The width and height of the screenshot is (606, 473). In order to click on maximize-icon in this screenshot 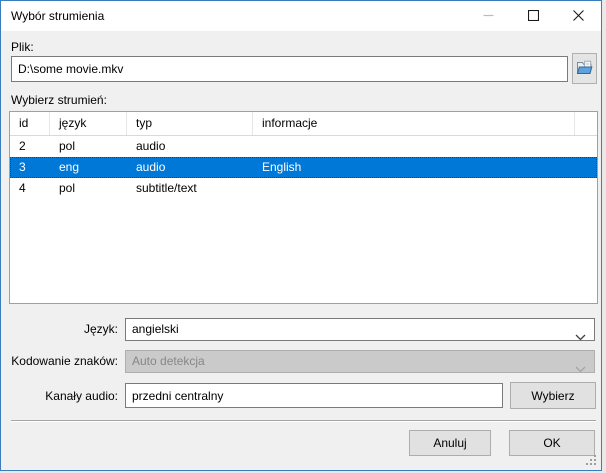, I will do `click(533, 16)`.